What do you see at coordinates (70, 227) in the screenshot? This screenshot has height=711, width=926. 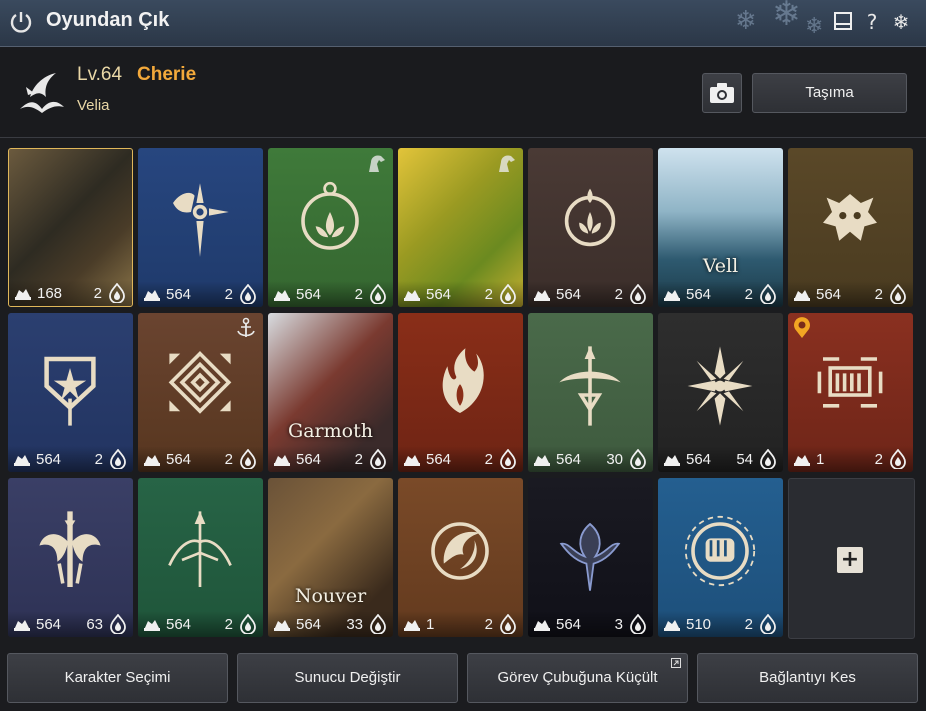 I see `character-slot: 168 2` at bounding box center [70, 227].